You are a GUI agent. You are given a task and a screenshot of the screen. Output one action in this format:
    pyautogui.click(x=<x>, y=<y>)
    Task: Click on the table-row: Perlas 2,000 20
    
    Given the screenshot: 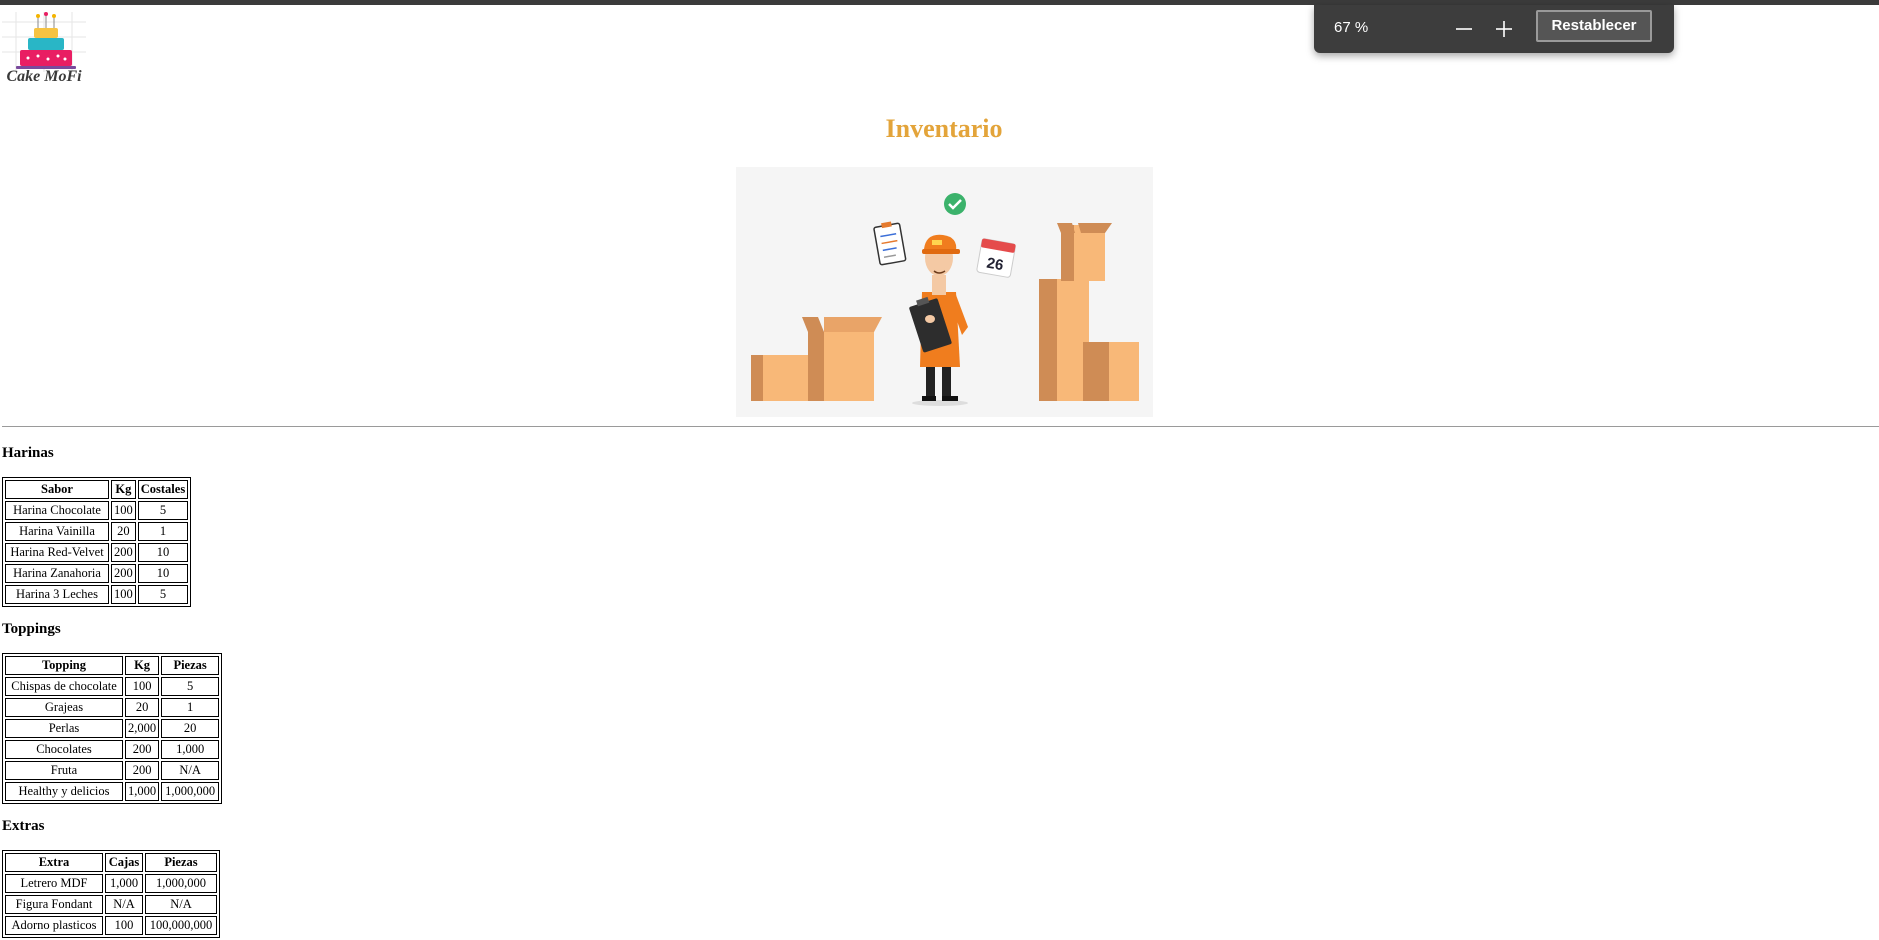 What is the action you would take?
    pyautogui.click(x=112, y=728)
    